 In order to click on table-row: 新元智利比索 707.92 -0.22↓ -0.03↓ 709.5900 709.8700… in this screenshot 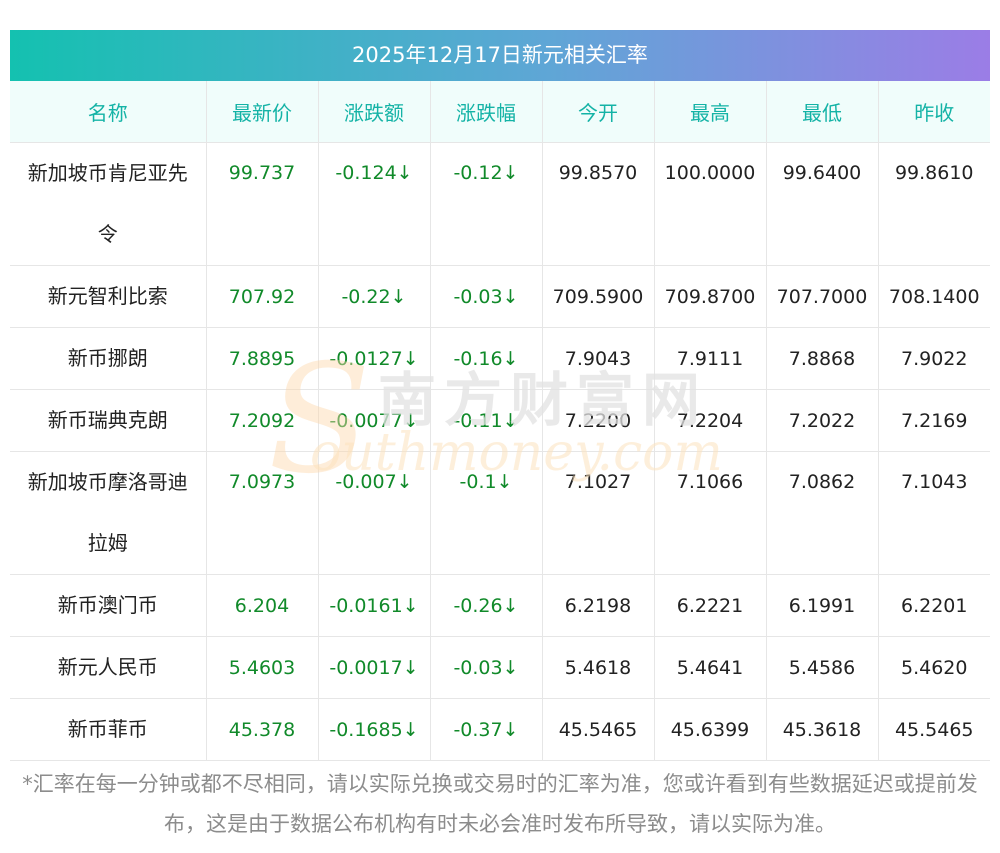, I will do `click(500, 296)`.